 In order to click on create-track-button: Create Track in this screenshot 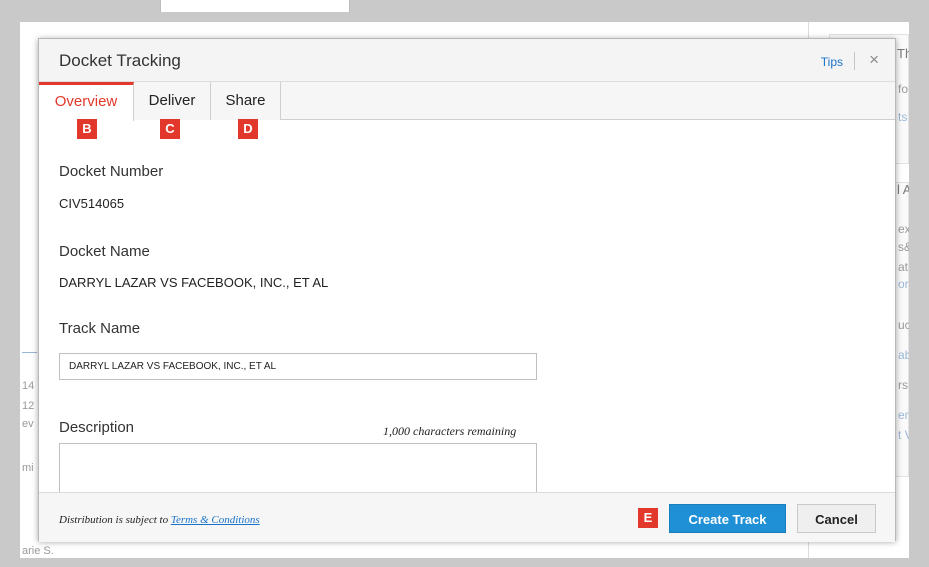, I will do `click(727, 518)`.